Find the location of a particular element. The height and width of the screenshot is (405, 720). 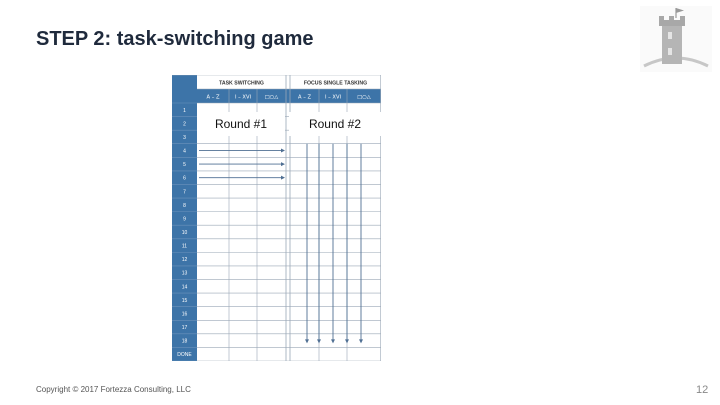

row-label: 9 is located at coordinates (184, 219).